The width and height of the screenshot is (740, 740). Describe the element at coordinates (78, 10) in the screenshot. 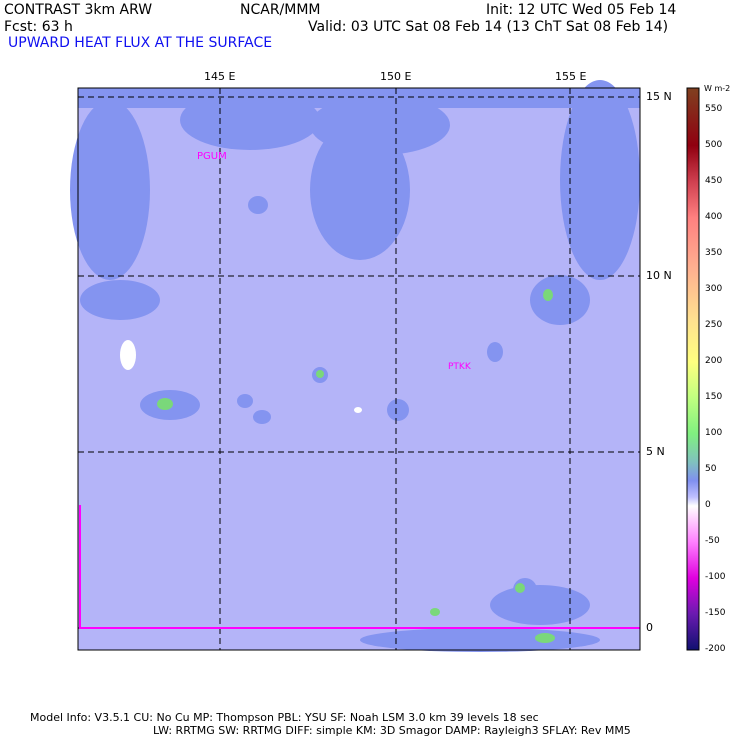

I see `model-title: CONTRAST 3km ARW` at that location.